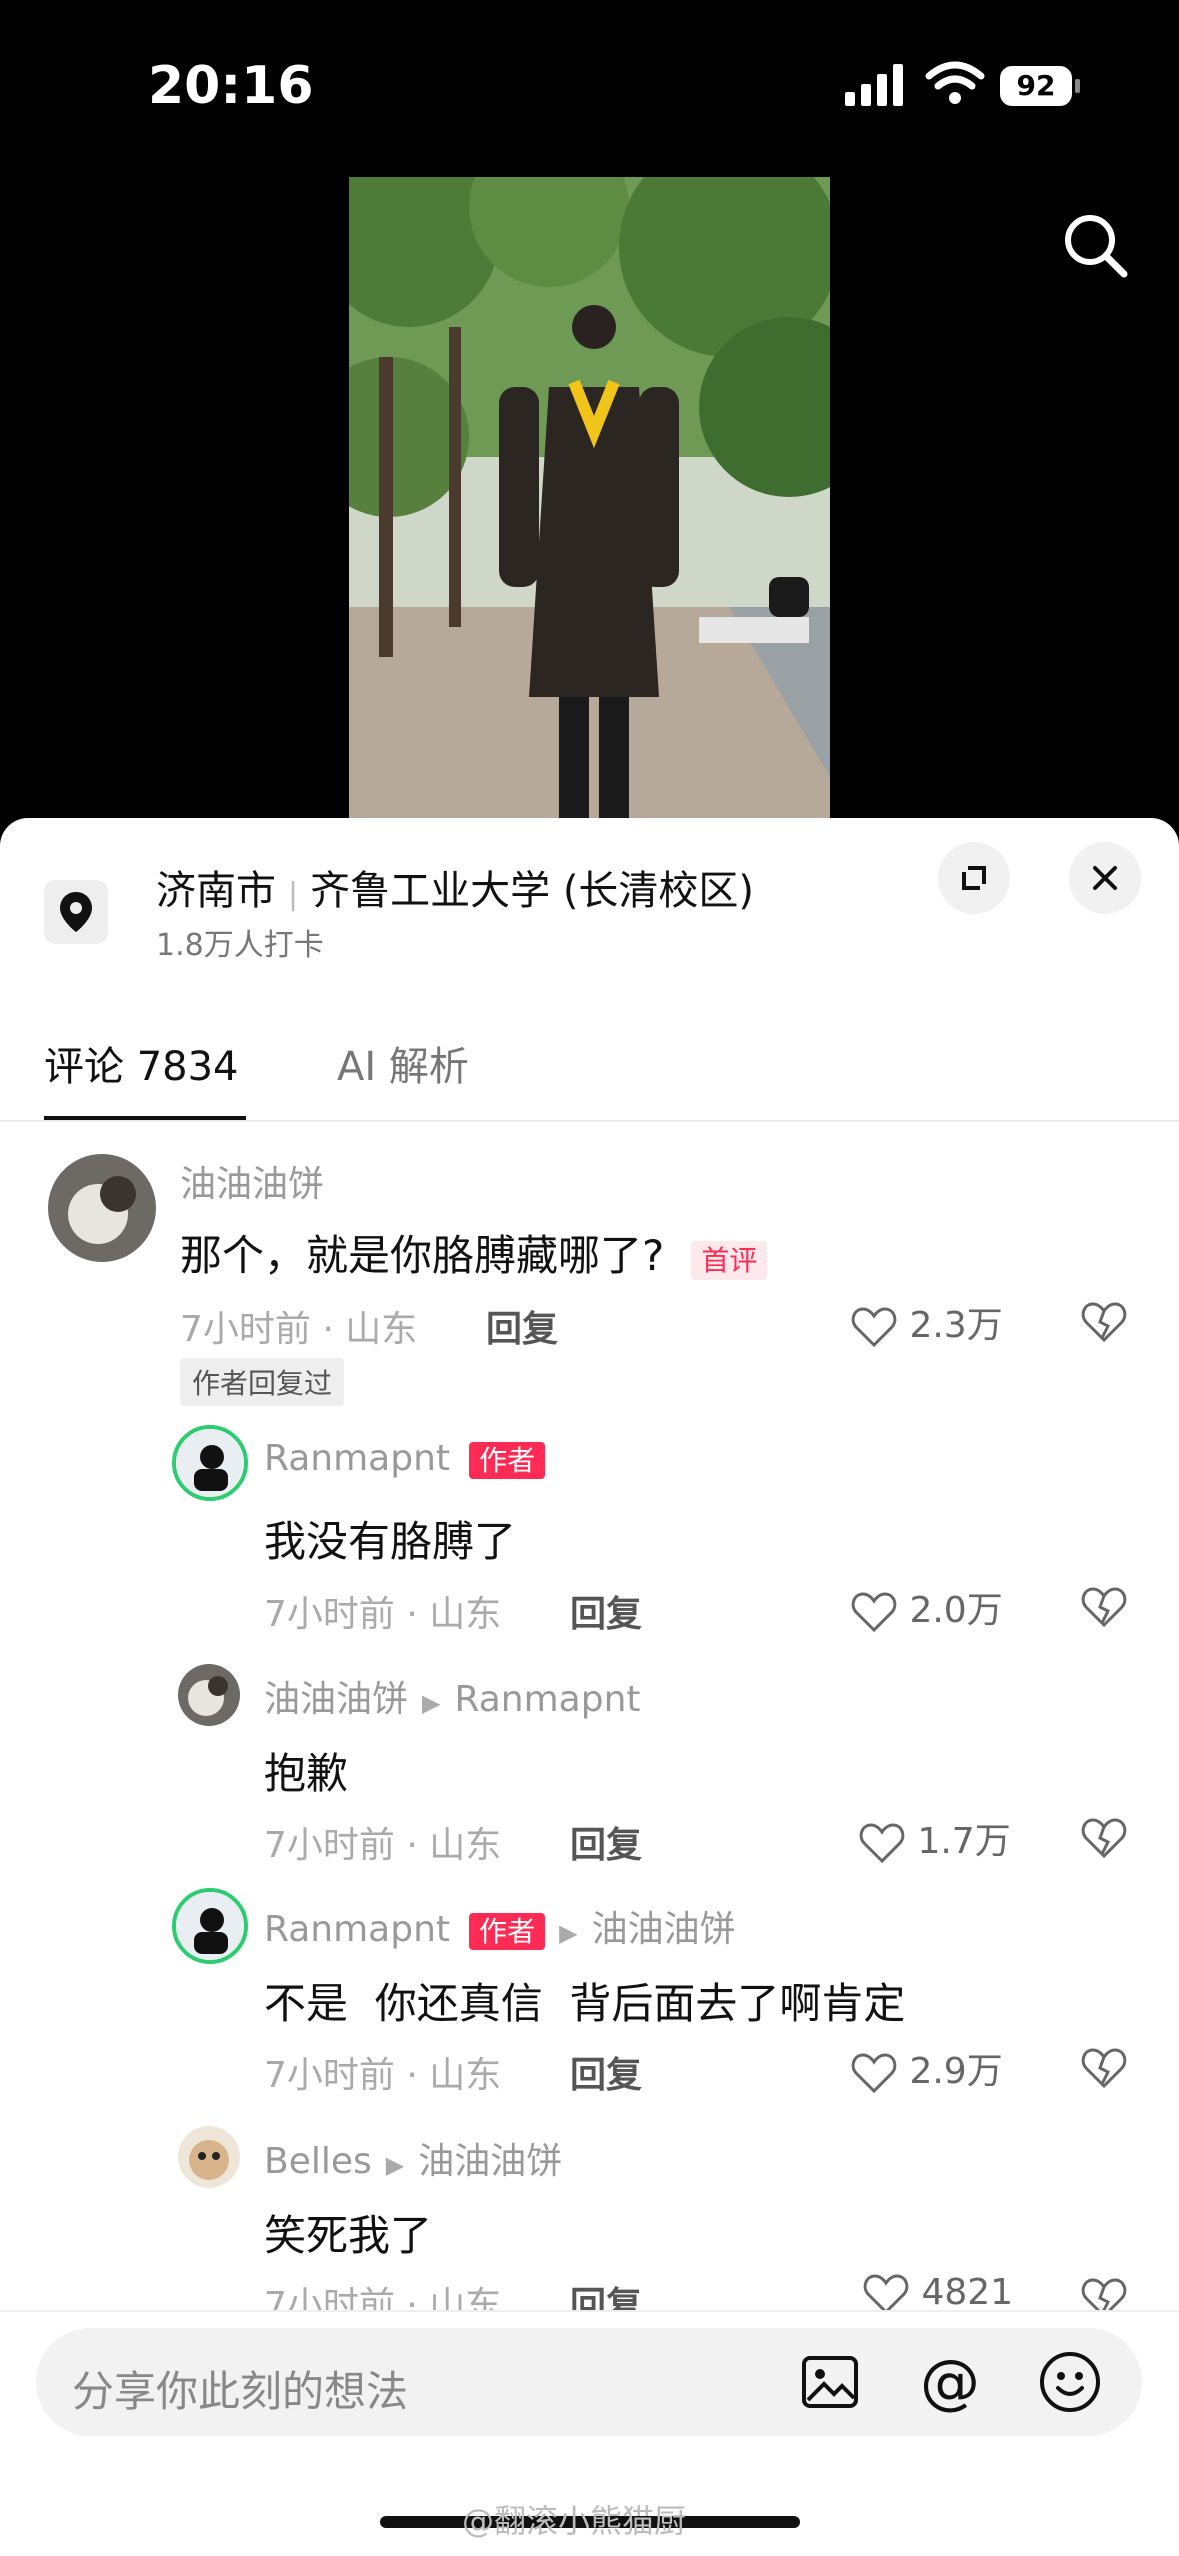 The width and height of the screenshot is (1179, 2556). What do you see at coordinates (413, 2158) in the screenshot?
I see `reply-header: Belles ▶ 油油油饼` at bounding box center [413, 2158].